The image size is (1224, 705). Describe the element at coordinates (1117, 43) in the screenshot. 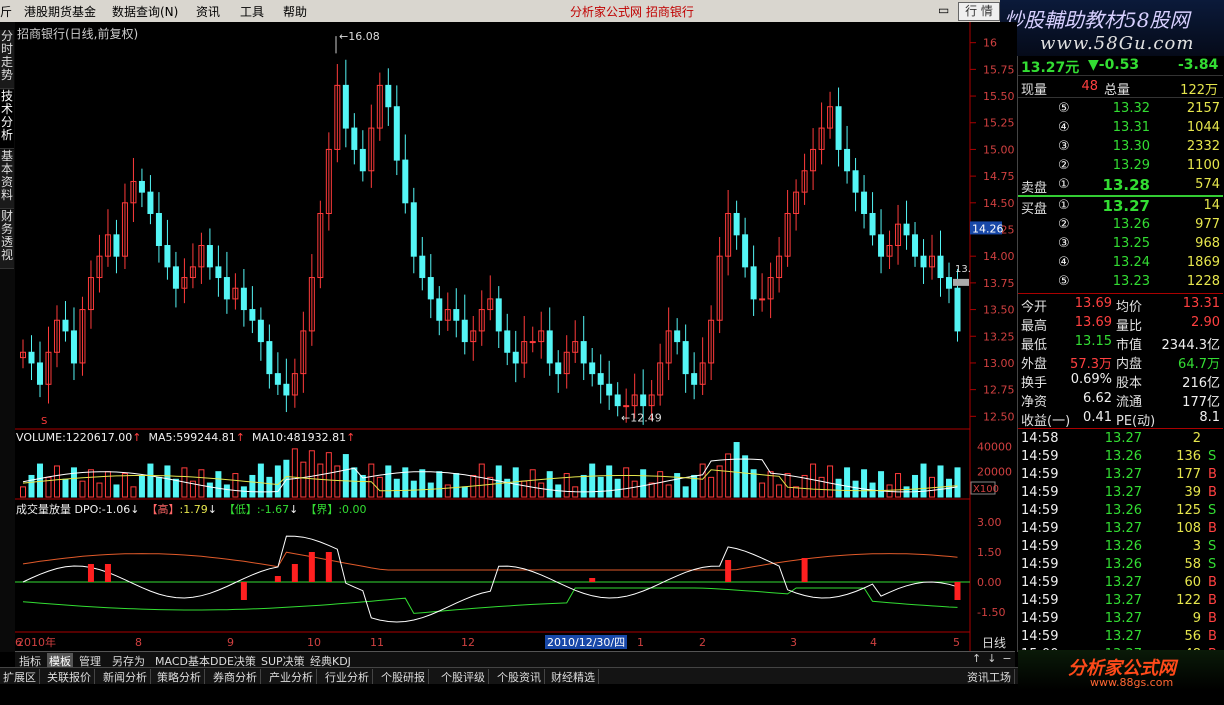

I see `banner-url: www.58Gu.com` at that location.